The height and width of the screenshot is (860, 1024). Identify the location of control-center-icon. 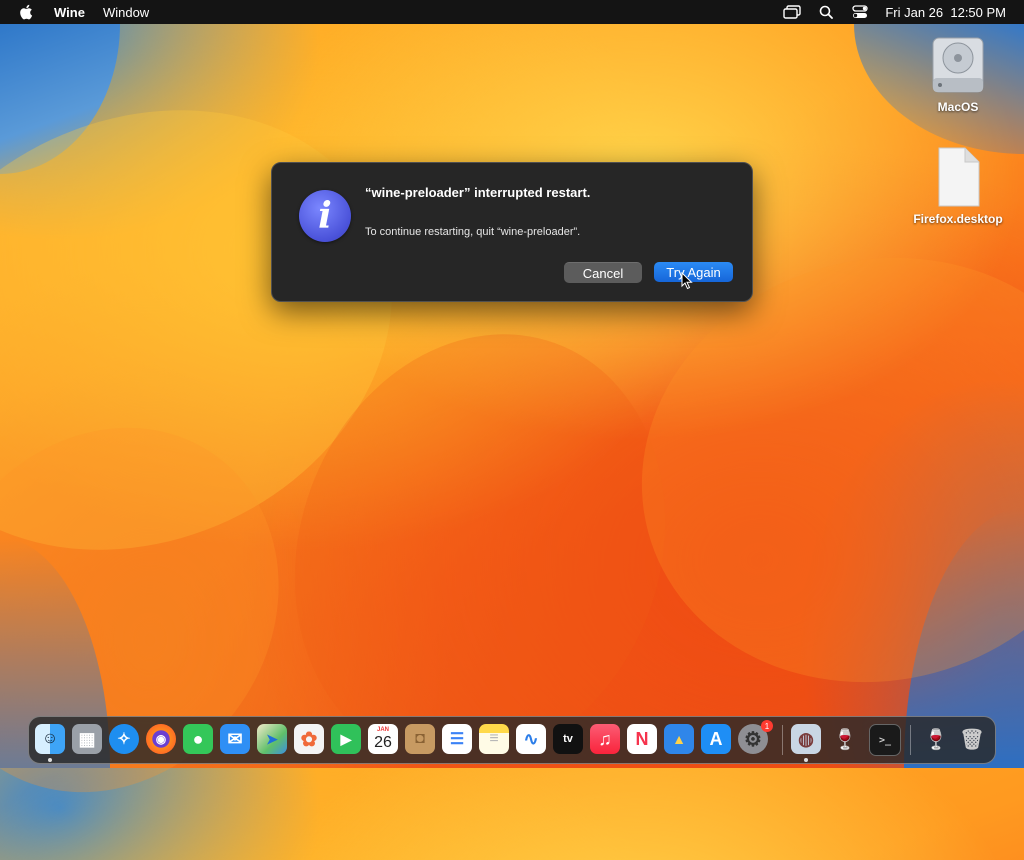
(860, 12).